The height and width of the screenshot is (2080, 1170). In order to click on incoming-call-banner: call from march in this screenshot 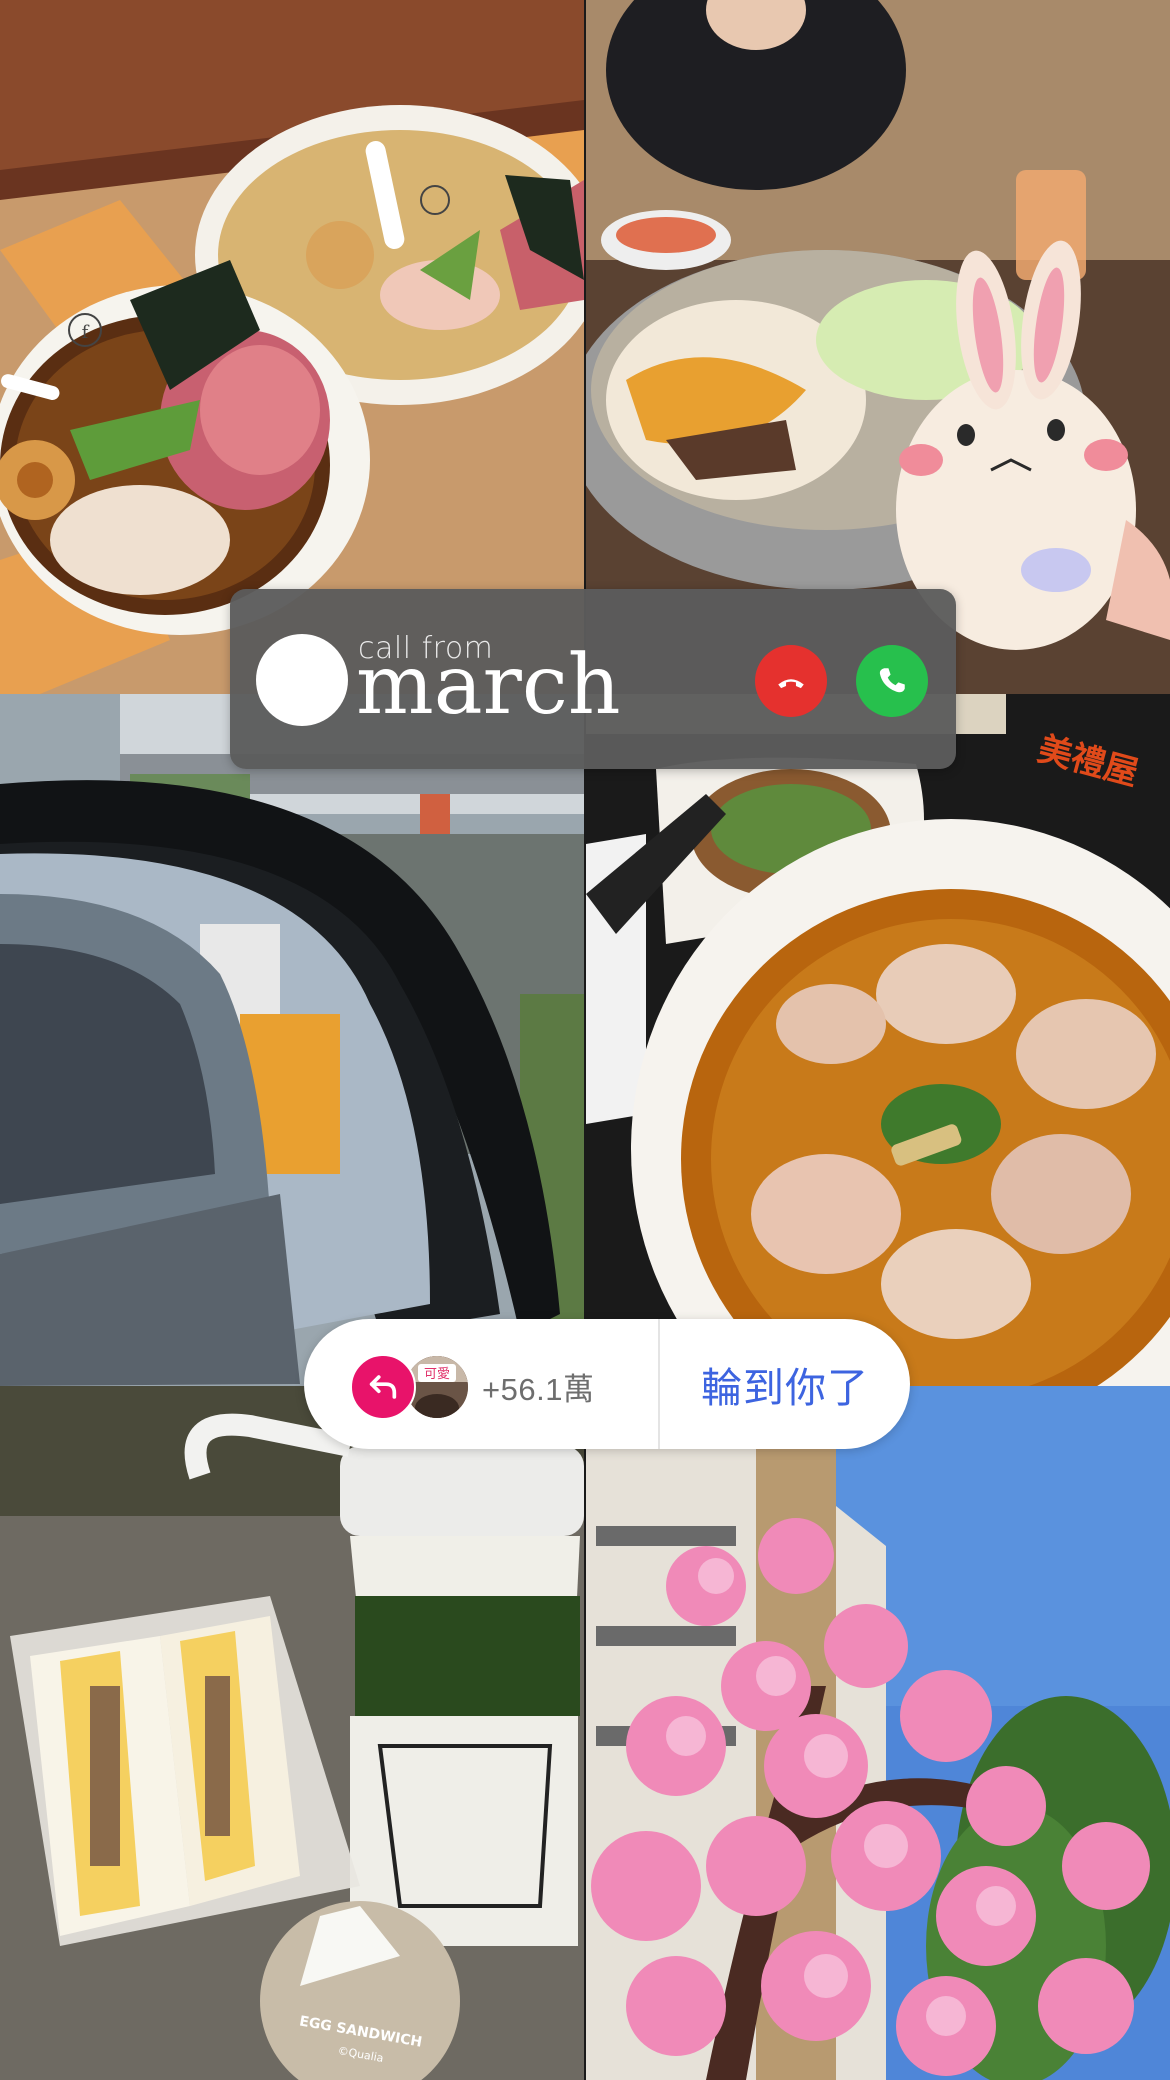, I will do `click(593, 679)`.